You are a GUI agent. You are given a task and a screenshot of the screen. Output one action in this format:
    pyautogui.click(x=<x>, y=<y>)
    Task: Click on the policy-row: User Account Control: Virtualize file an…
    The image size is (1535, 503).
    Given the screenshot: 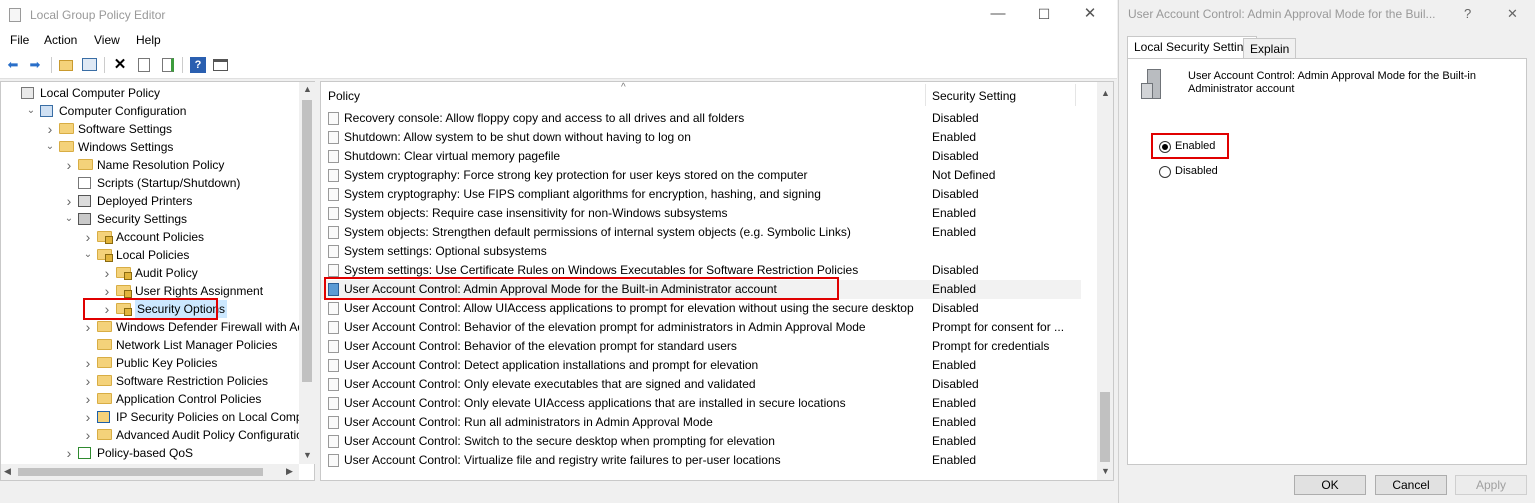 What is the action you would take?
    pyautogui.click(x=701, y=460)
    